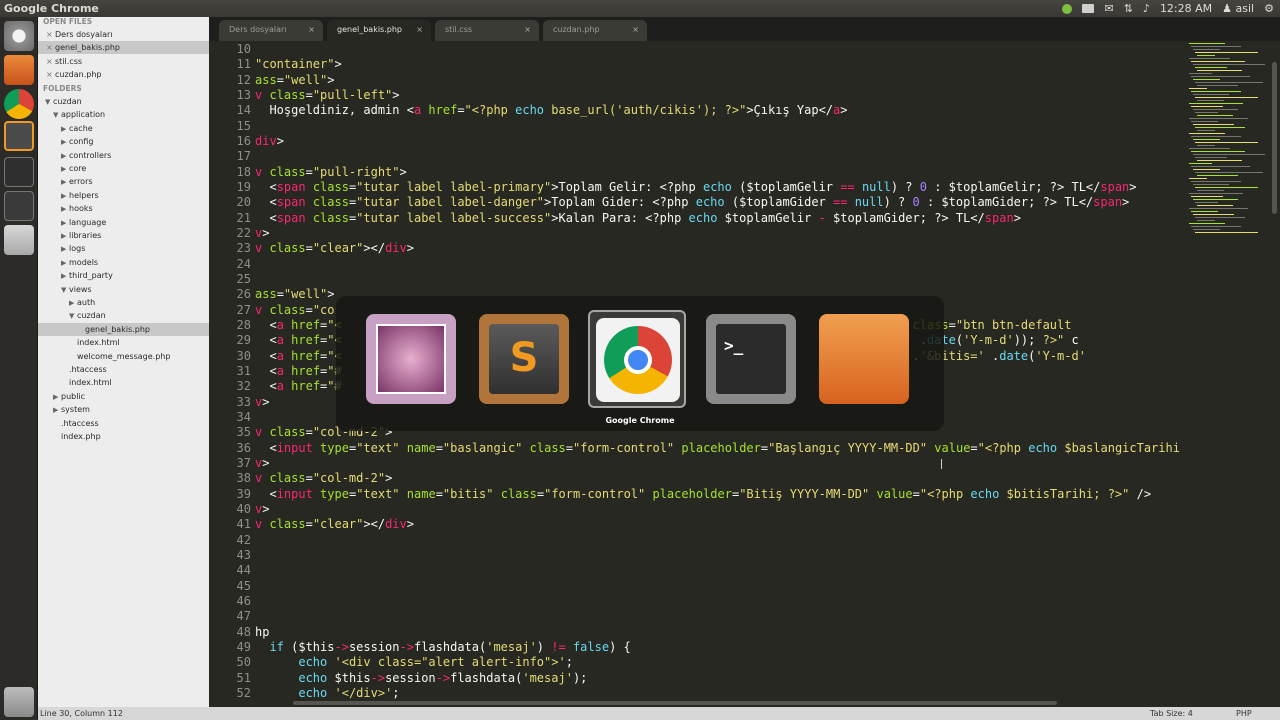 The height and width of the screenshot is (720, 1280). What do you see at coordinates (123, 409) in the screenshot?
I see `tree-item: ▶ system` at bounding box center [123, 409].